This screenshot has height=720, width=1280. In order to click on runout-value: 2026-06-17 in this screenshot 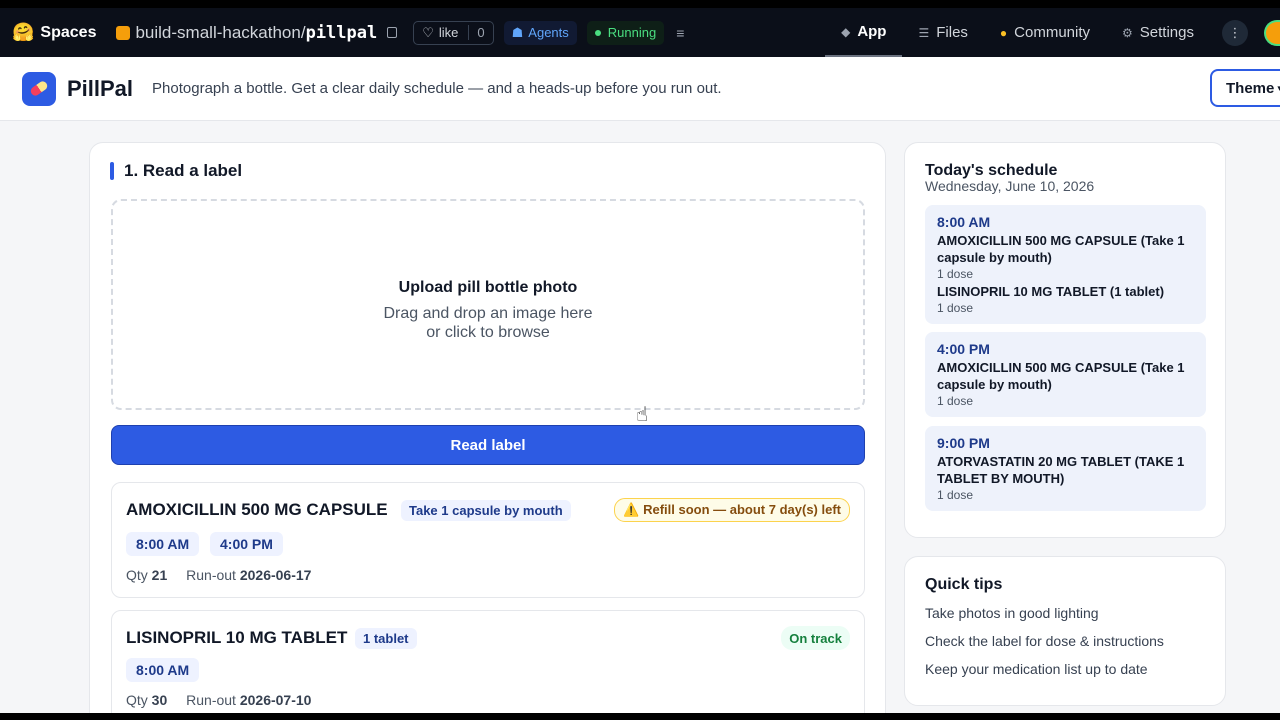, I will do `click(275, 575)`.